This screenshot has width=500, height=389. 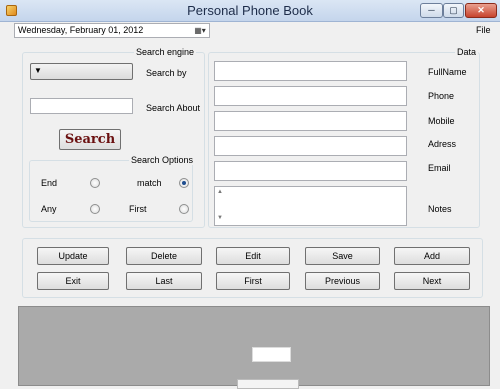 I want to click on next-button: Next, so click(x=432, y=281).